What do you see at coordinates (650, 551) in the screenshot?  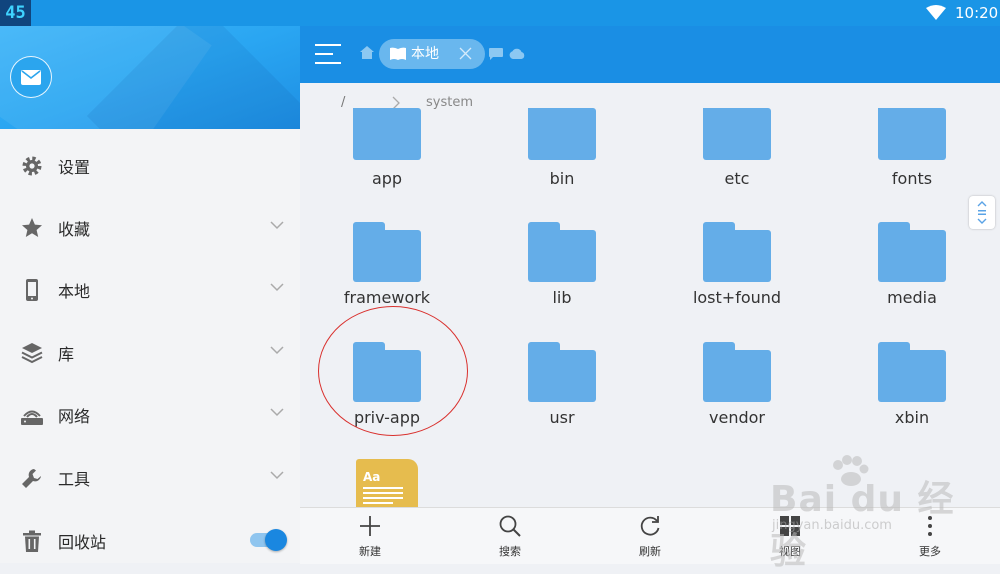 I see `refresh-label: 刷新` at bounding box center [650, 551].